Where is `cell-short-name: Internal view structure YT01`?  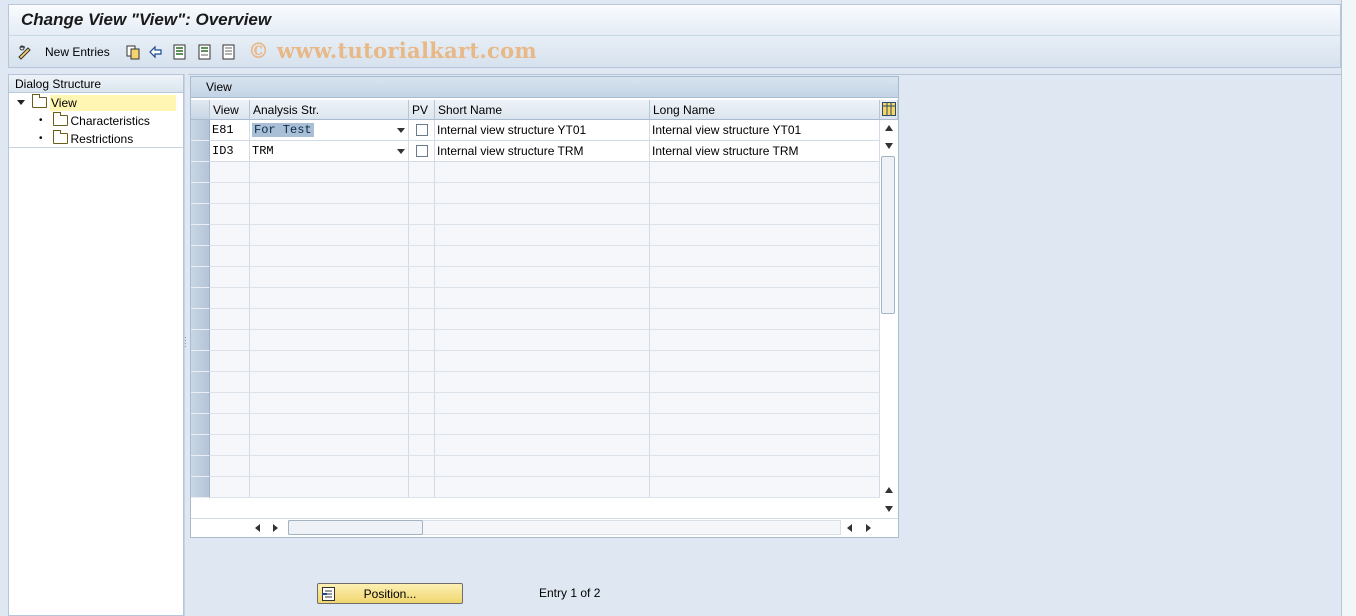
cell-short-name: Internal view structure YT01 is located at coordinates (542, 130).